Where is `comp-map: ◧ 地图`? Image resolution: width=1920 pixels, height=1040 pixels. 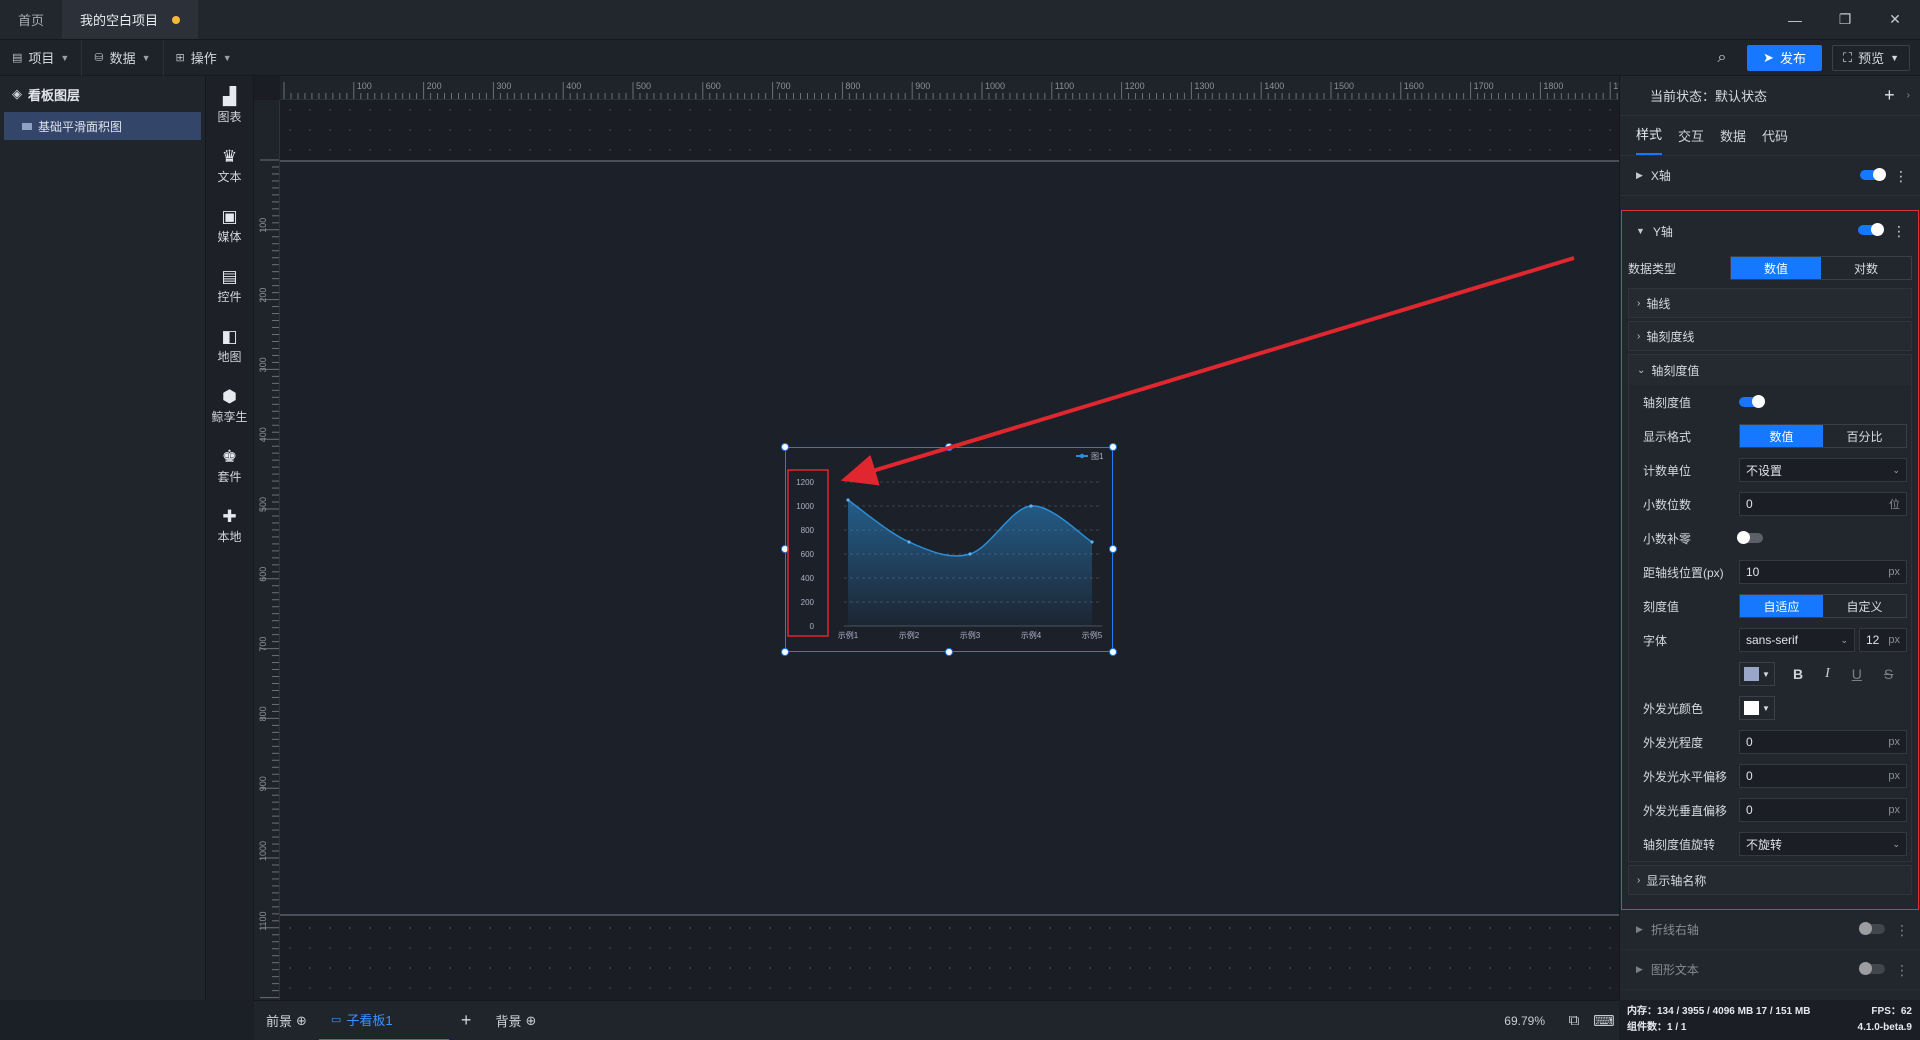
comp-map: ◧ 地图 is located at coordinates (229, 346).